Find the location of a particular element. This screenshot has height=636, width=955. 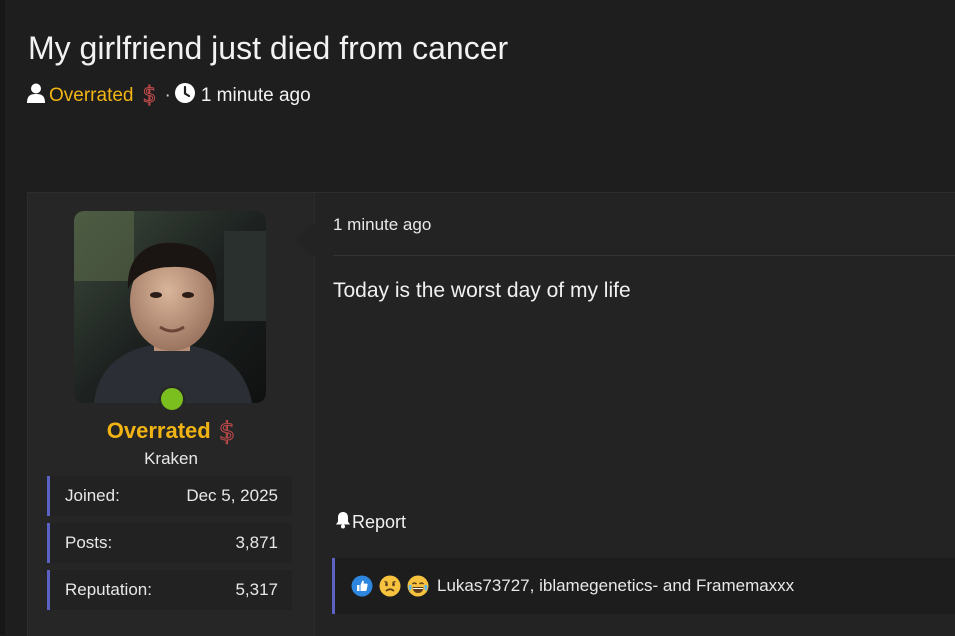

user-title: Kraken is located at coordinates (171, 458).